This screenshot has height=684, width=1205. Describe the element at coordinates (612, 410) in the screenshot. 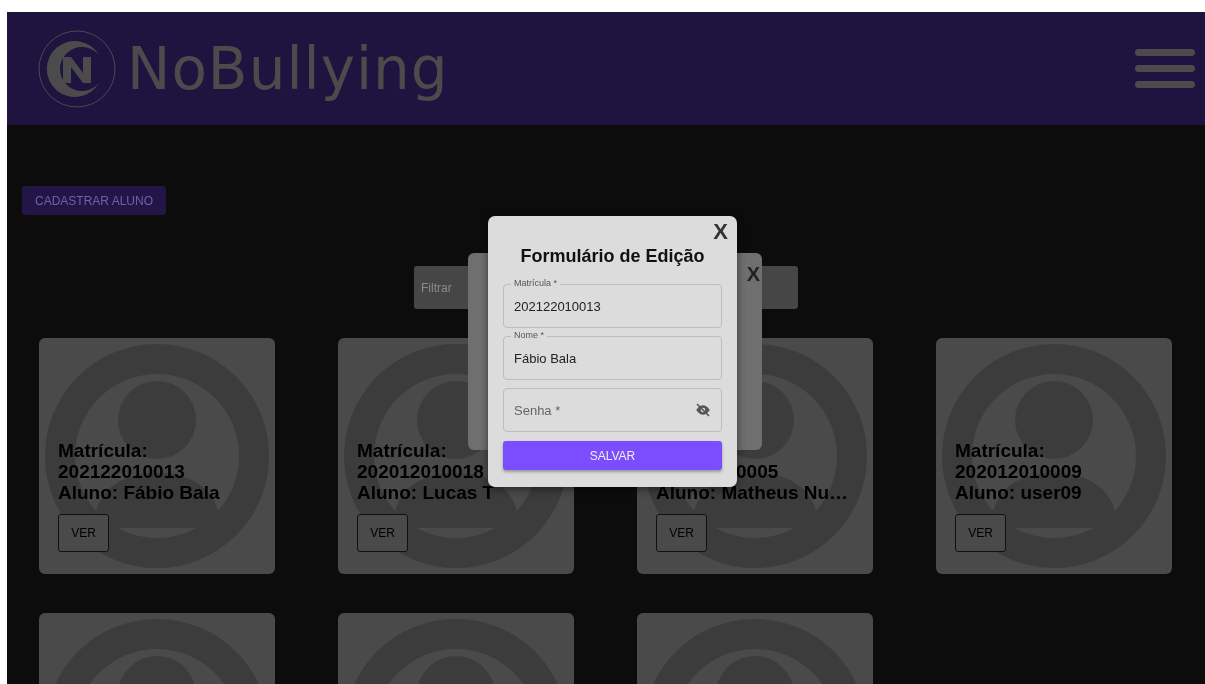

I see `password-field: Senha *` at that location.